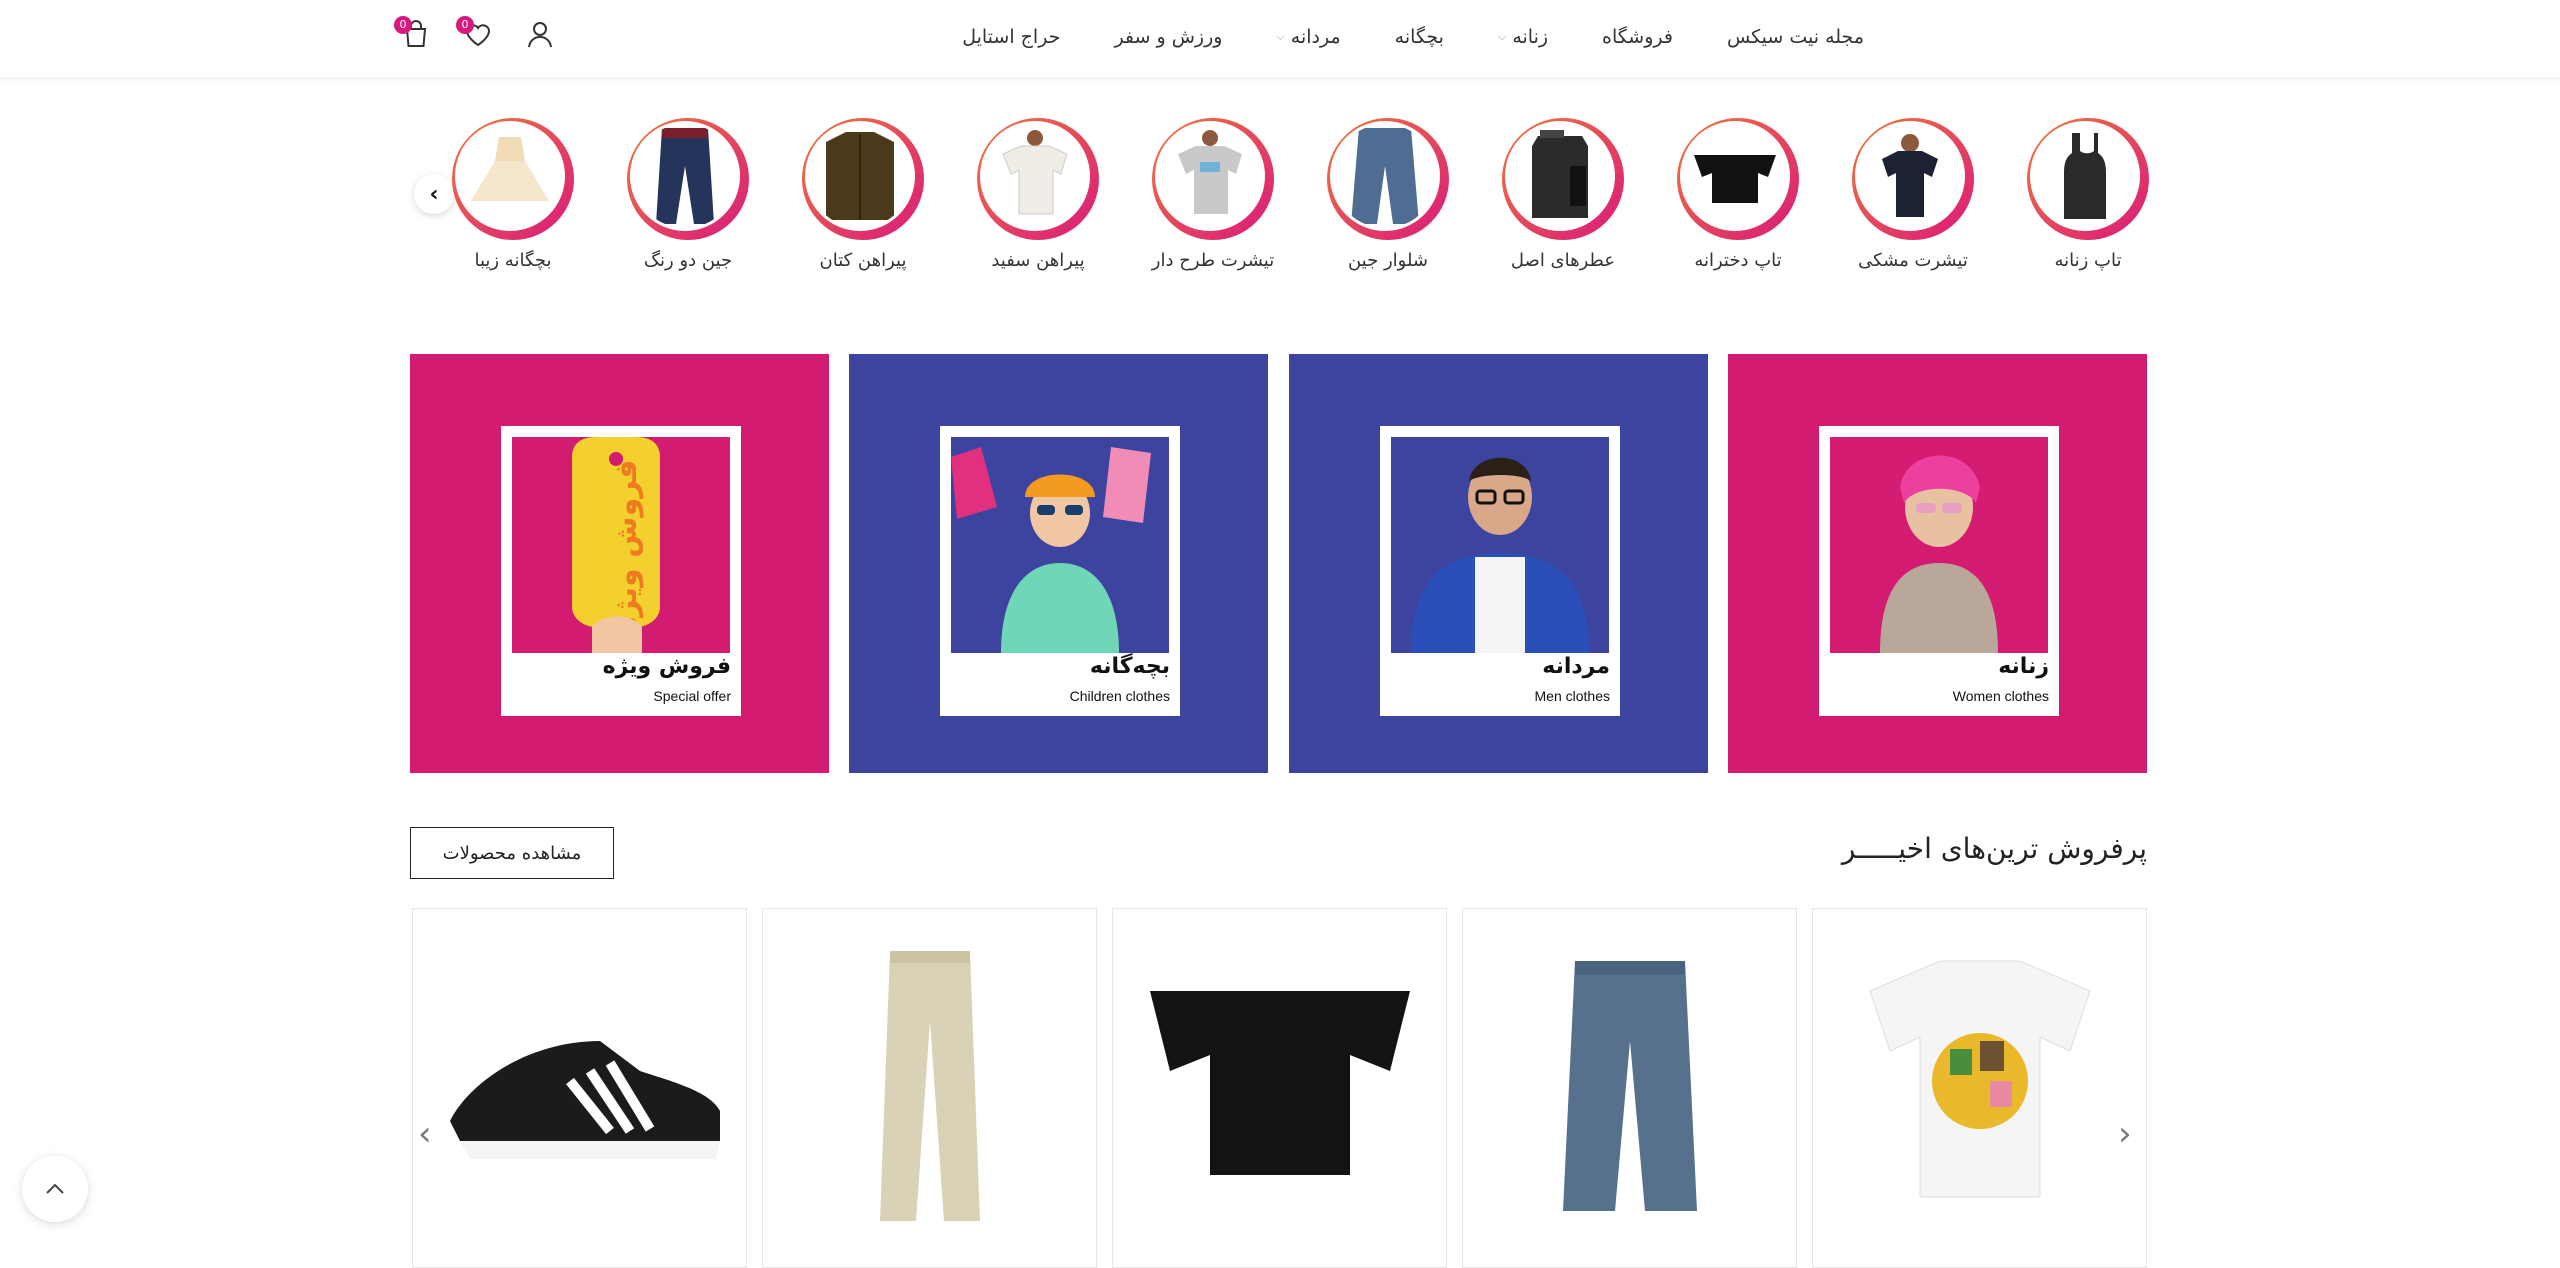  I want to click on story-item: جین دو رنگ, so click(688, 194).